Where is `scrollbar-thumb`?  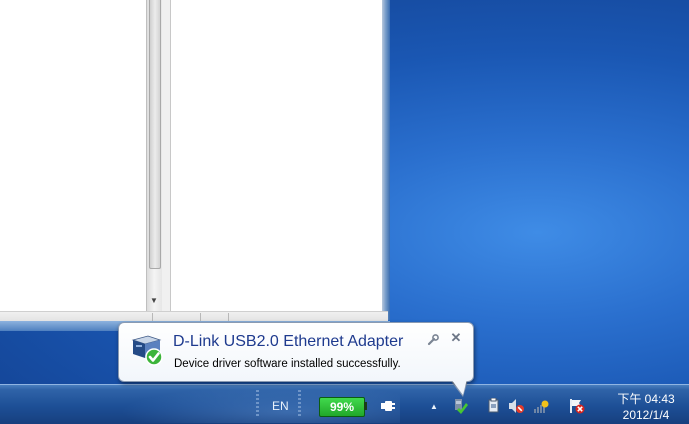 scrollbar-thumb is located at coordinates (155, 134).